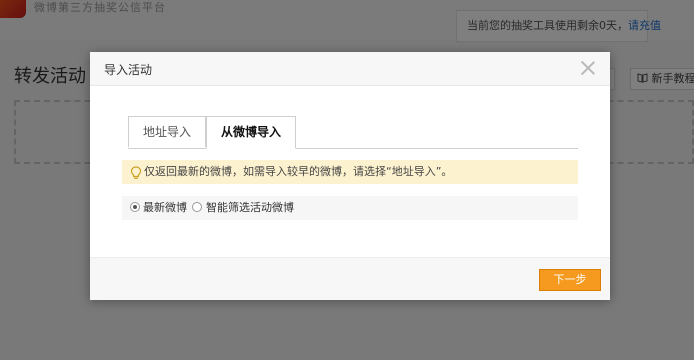 The width and height of the screenshot is (694, 360). Describe the element at coordinates (197, 207) in the screenshot. I see `radio-smart-filter` at that location.